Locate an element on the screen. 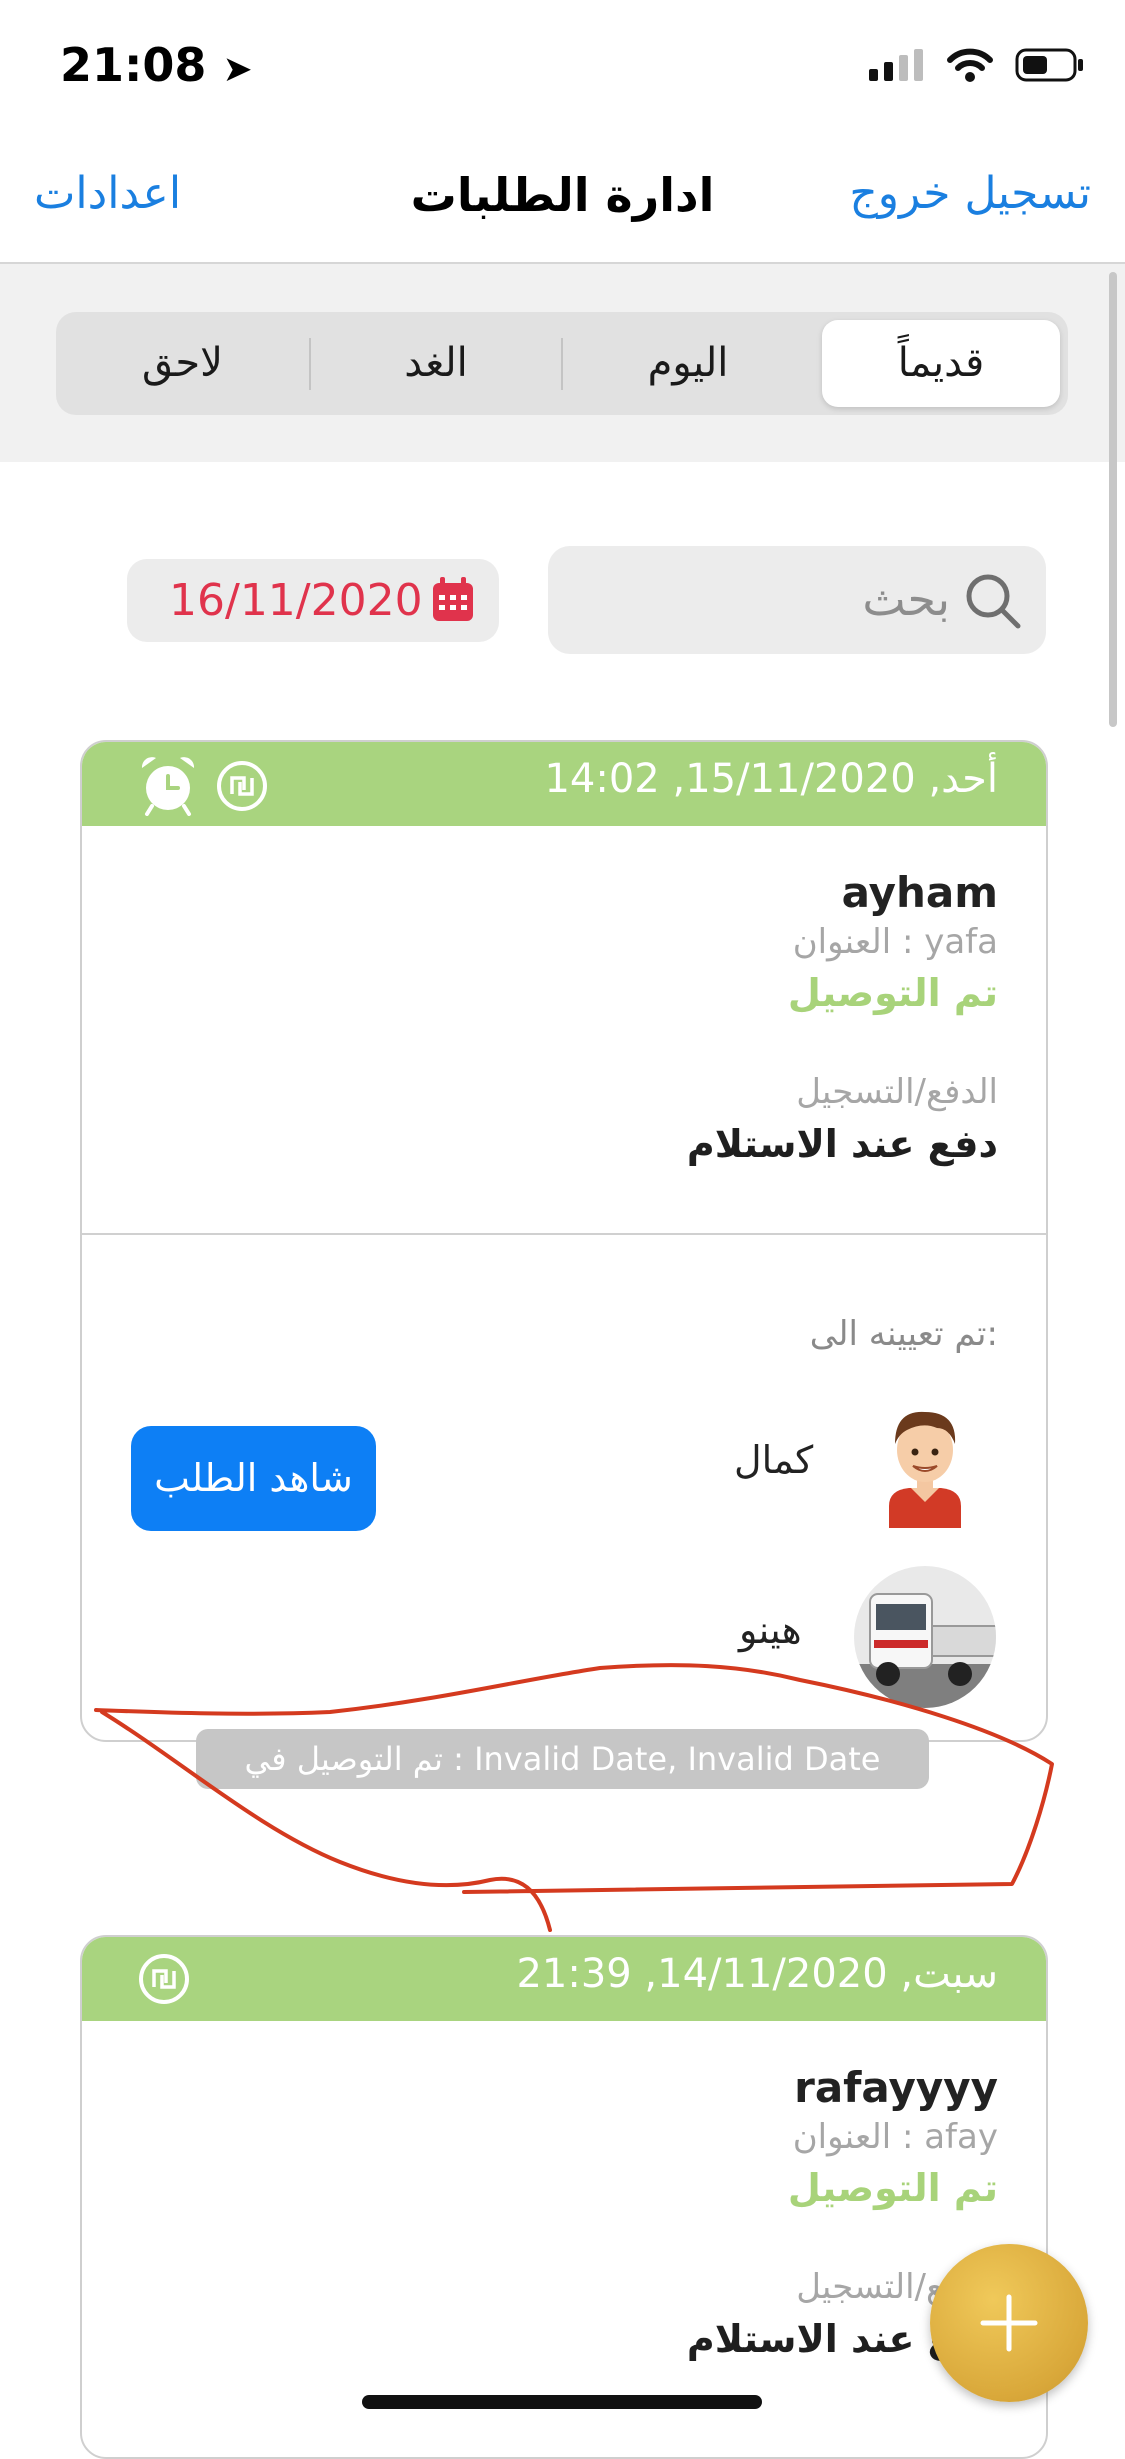 The width and height of the screenshot is (1125, 2459). add-order-button is located at coordinates (1009, 2323).